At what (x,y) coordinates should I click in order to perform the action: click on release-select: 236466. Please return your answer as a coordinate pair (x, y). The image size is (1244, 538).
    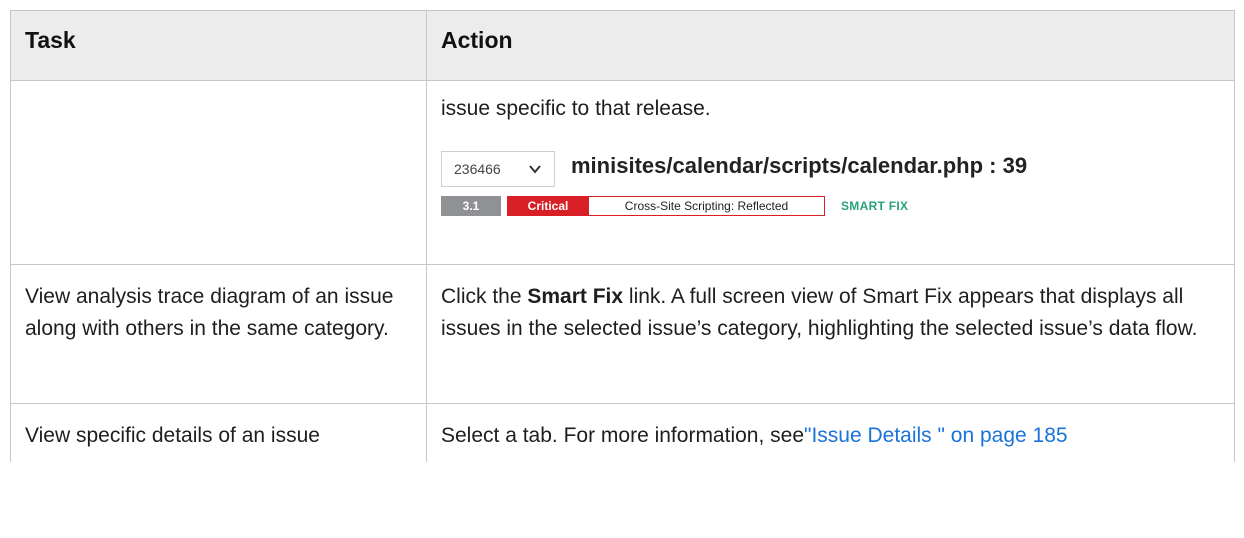
    Looking at the image, I should click on (498, 169).